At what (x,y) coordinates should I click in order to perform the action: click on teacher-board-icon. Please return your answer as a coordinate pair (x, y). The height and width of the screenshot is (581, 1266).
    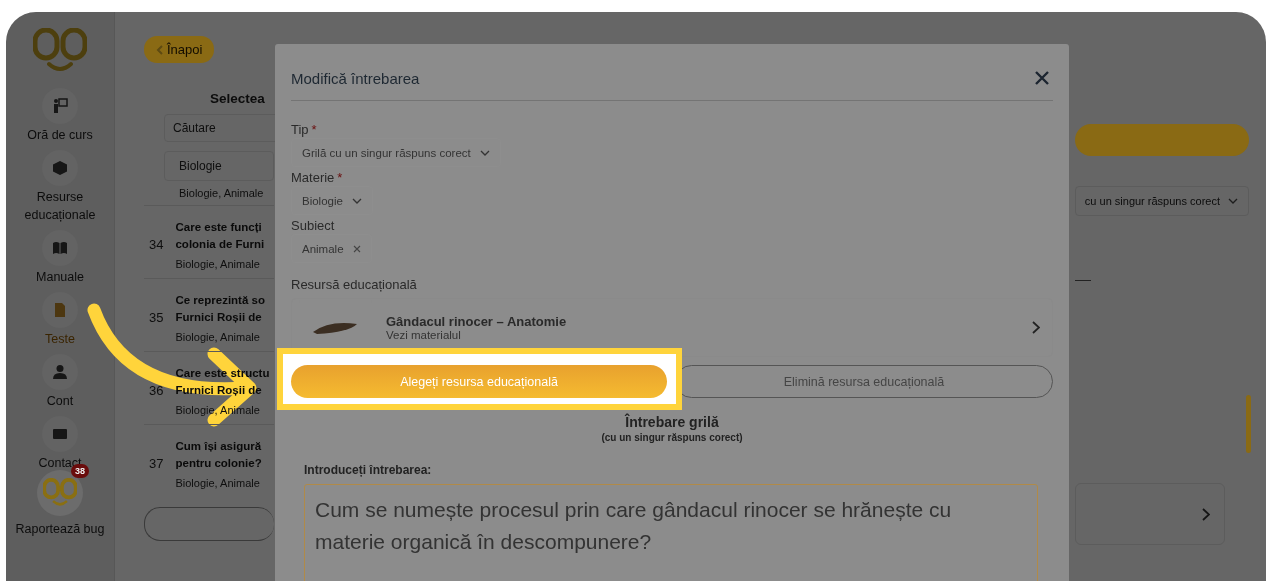
    Looking at the image, I should click on (60, 106).